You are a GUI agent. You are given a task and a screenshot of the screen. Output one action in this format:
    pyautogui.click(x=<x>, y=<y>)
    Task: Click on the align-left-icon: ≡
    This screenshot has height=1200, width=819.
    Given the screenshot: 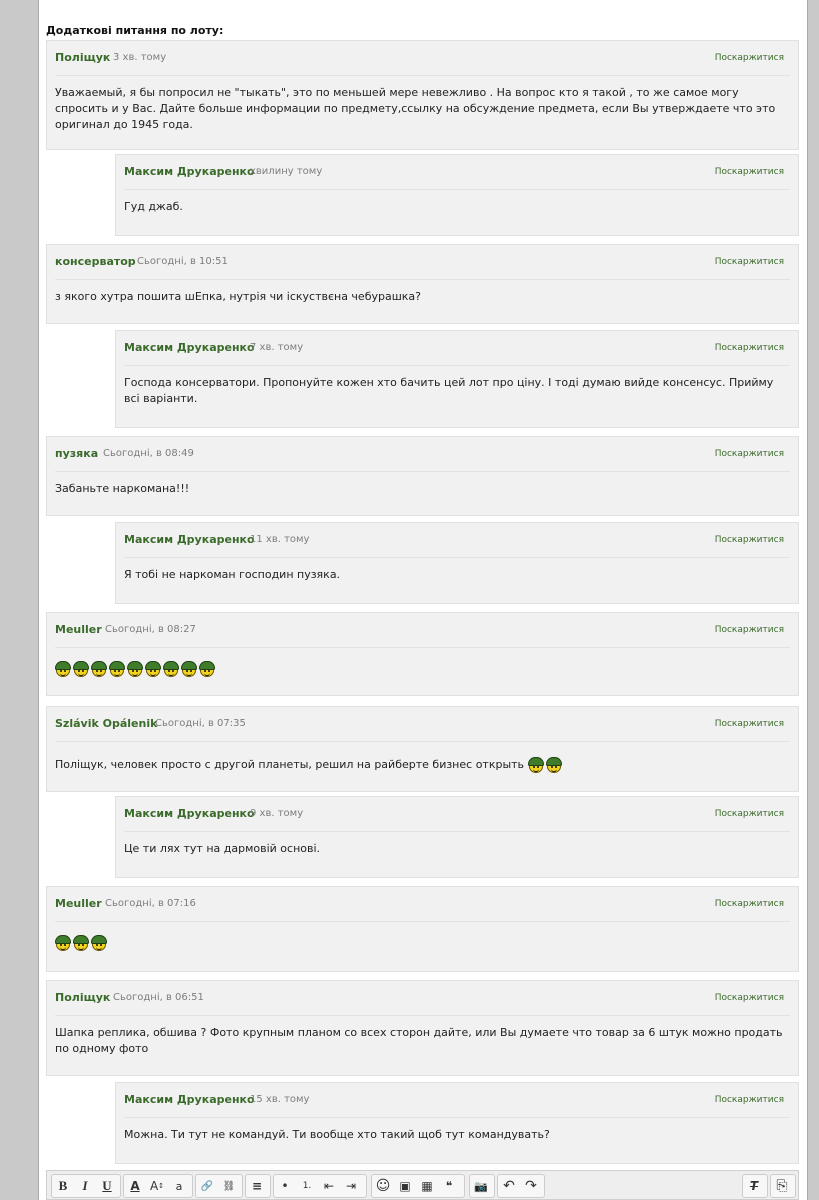 What is the action you would take?
    pyautogui.click(x=257, y=1186)
    